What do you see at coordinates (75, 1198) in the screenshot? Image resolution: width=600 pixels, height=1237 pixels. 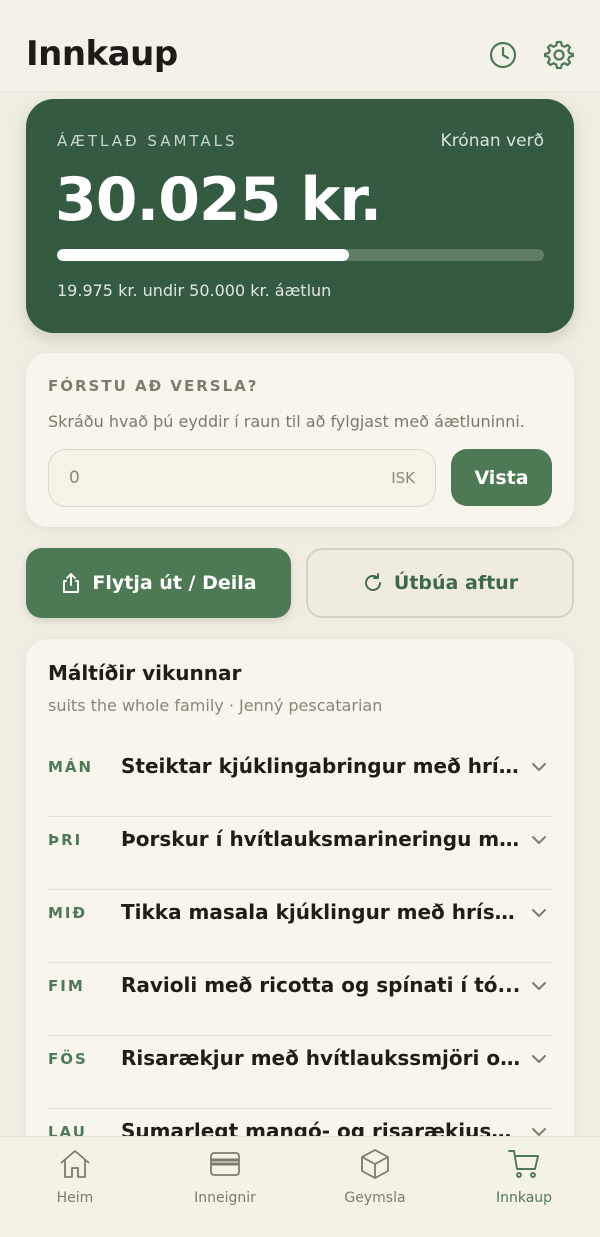 I see `nav-label: Heim` at bounding box center [75, 1198].